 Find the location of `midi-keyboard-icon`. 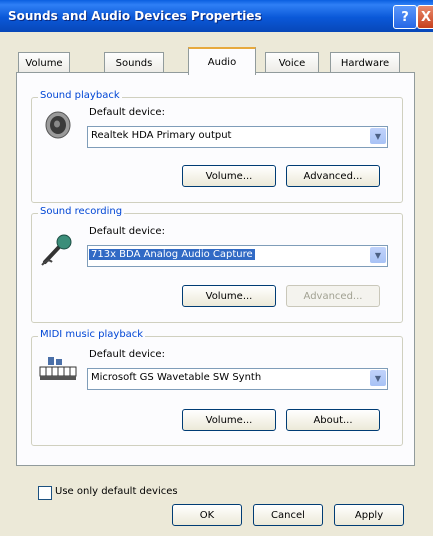

midi-keyboard-icon is located at coordinates (58, 368).